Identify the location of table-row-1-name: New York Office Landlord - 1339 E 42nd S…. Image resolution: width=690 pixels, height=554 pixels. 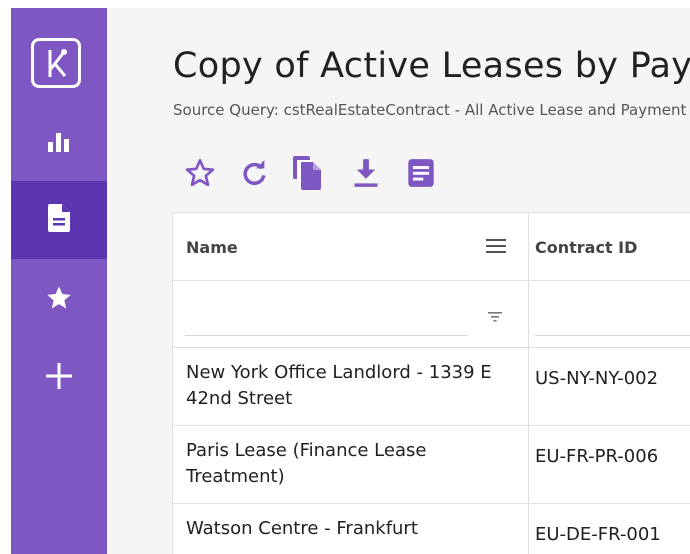
(351, 386).